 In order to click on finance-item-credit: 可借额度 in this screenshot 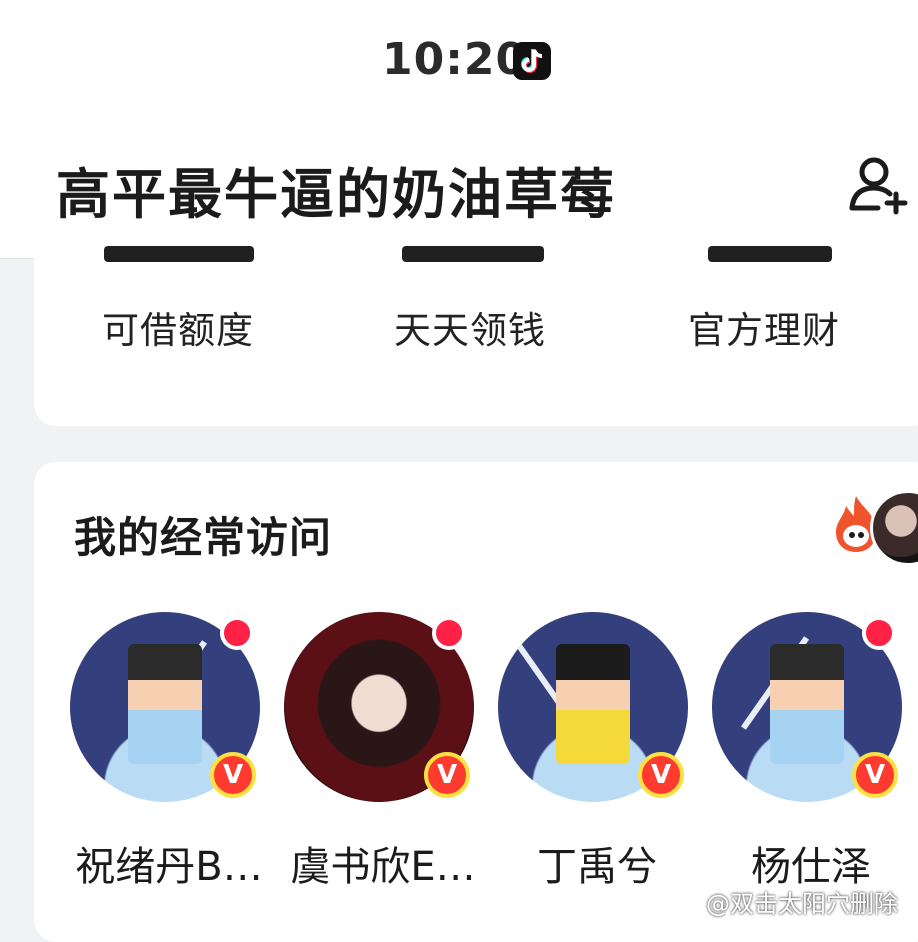, I will do `click(178, 327)`.